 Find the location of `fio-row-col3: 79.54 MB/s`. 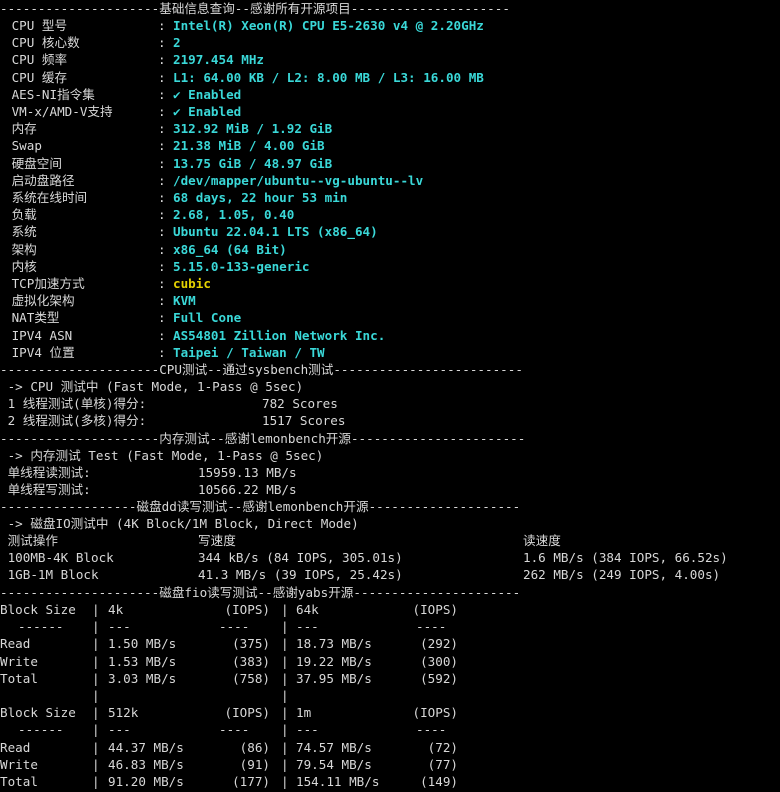

fio-row-col3: 79.54 MB/s is located at coordinates (334, 764).